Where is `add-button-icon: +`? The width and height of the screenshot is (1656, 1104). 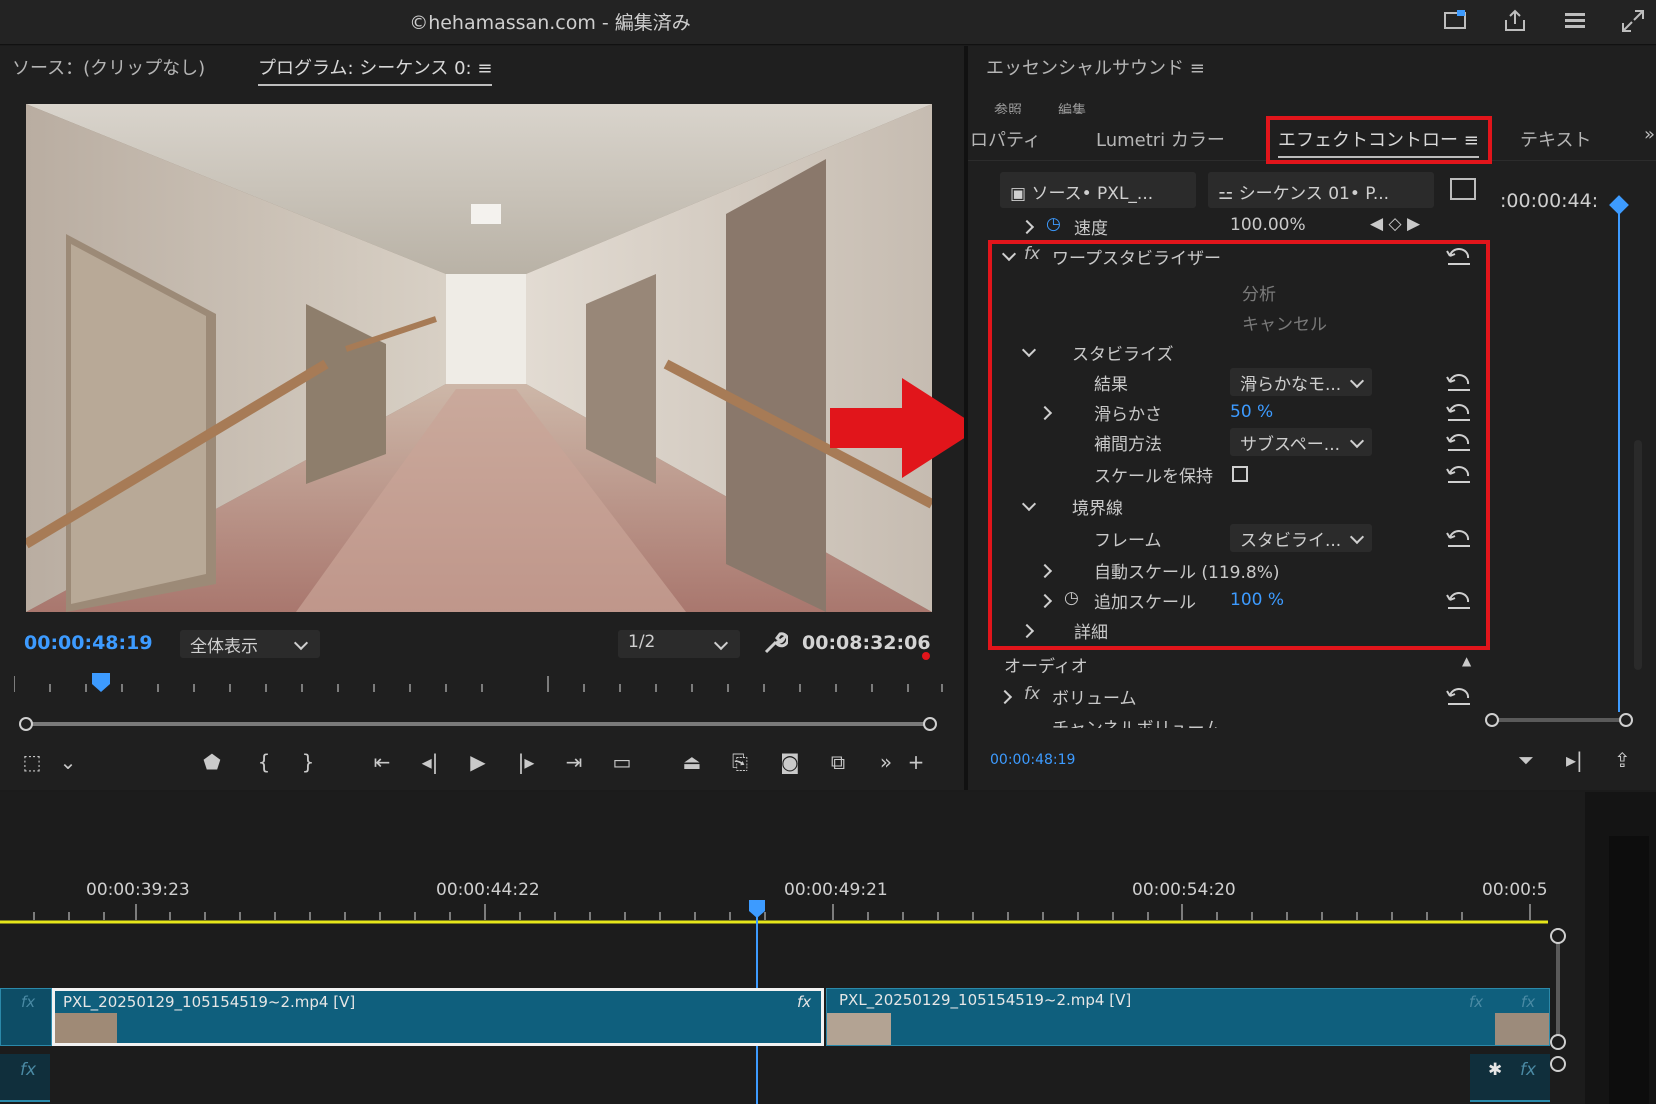 add-button-icon: + is located at coordinates (916, 762).